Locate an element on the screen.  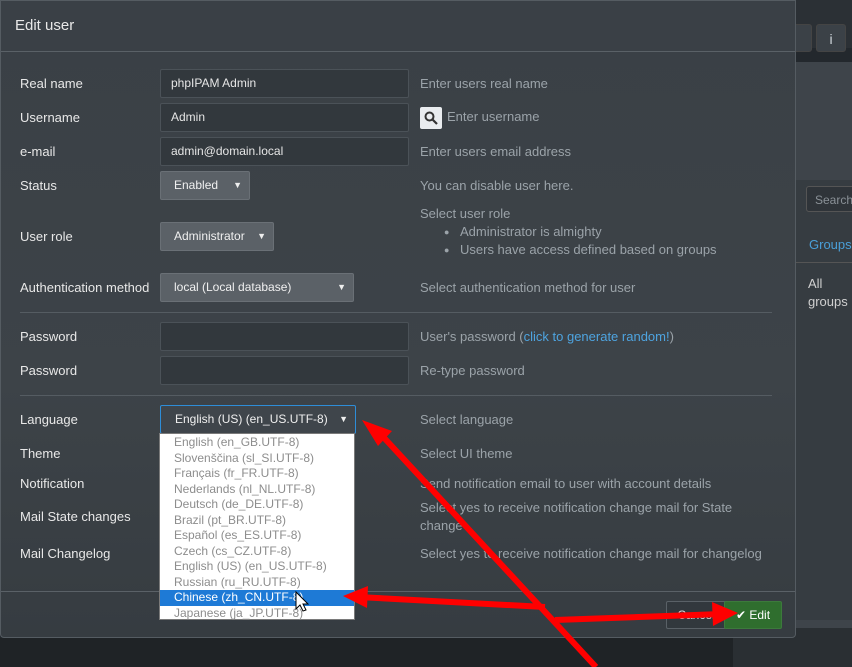
background-footer is located at coordinates (366, 652).